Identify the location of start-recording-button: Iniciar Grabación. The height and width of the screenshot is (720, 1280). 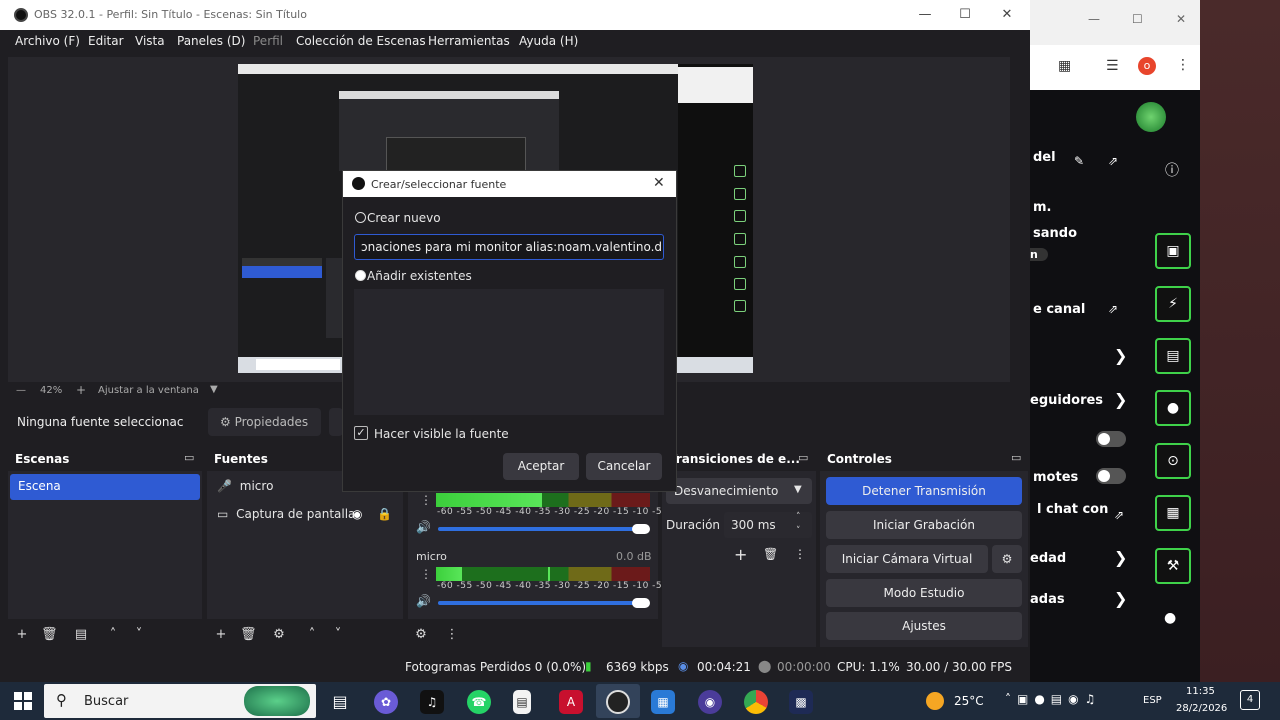
(924, 525).